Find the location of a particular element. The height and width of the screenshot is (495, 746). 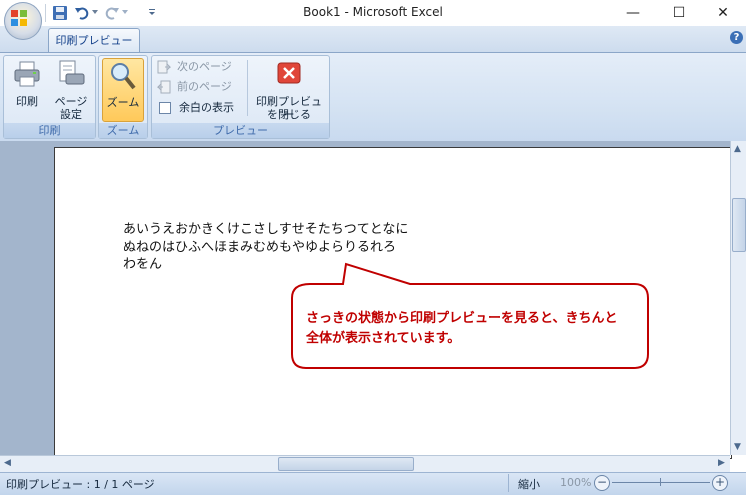

page-setup-icon is located at coordinates (72, 72).